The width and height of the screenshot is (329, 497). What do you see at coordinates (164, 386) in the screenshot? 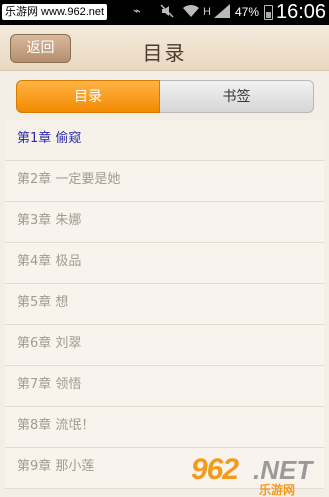
I see `list-item: 第7章 领悟` at bounding box center [164, 386].